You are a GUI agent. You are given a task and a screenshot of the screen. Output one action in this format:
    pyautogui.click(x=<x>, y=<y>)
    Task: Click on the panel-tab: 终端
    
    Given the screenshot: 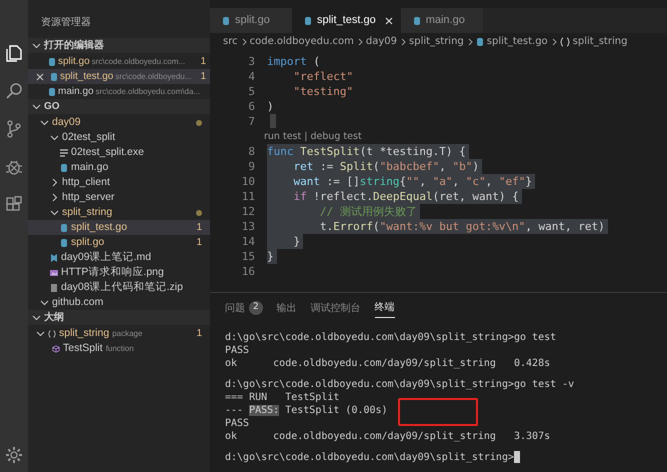 What is the action you would take?
    pyautogui.click(x=384, y=308)
    